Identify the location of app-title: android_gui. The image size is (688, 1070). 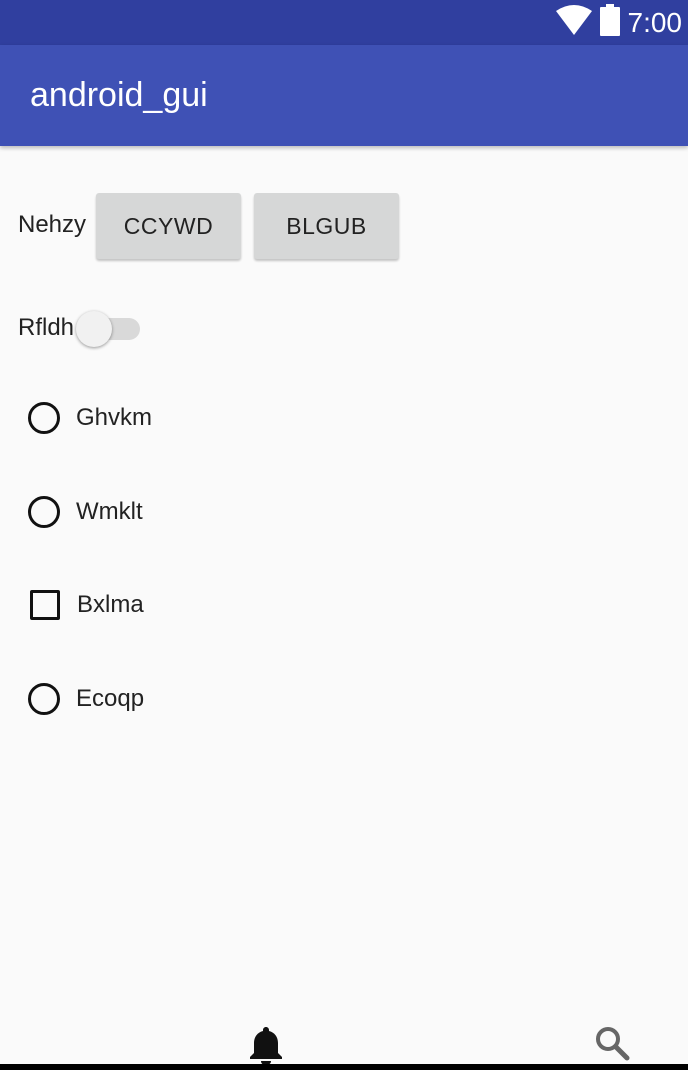
(119, 95).